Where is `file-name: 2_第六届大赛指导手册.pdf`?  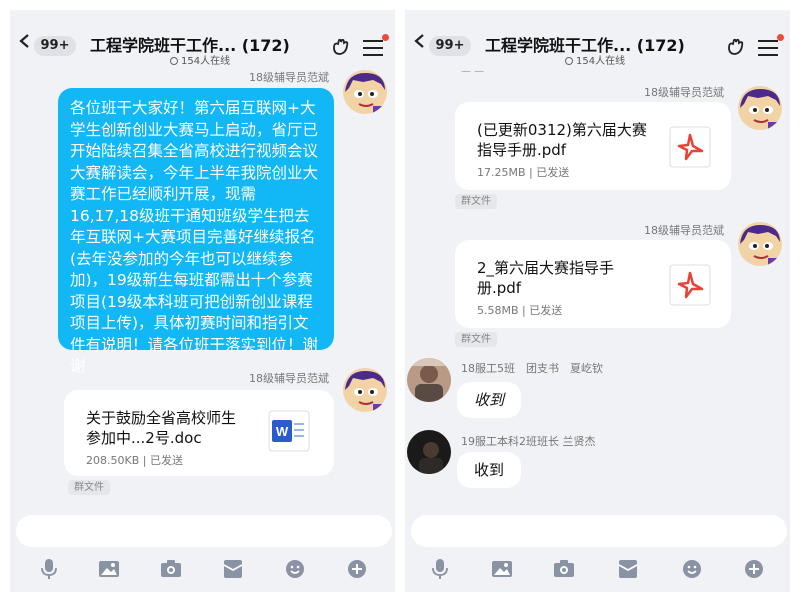 file-name: 2_第六届大赛指导手册.pdf is located at coordinates (546, 278).